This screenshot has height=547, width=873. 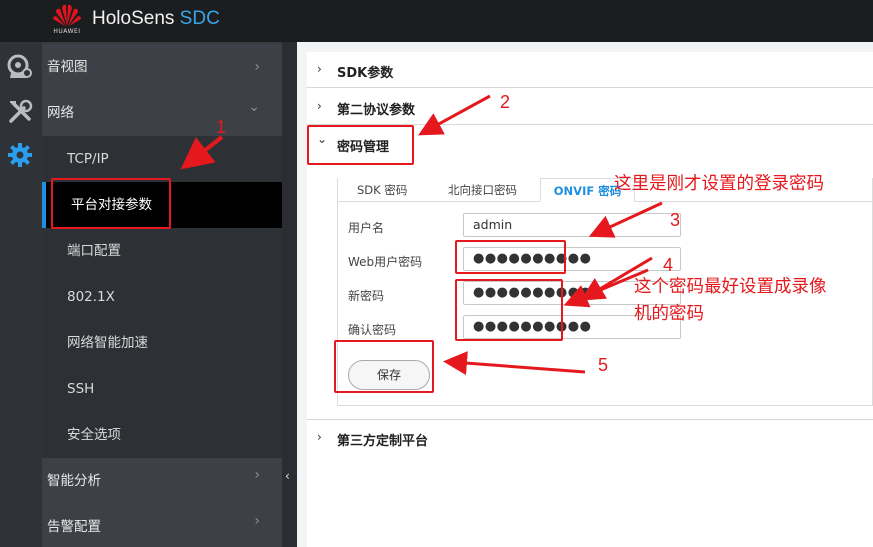 What do you see at coordinates (669, 313) in the screenshot?
I see `annotation-note-nvr-line2: 机的密码` at bounding box center [669, 313].